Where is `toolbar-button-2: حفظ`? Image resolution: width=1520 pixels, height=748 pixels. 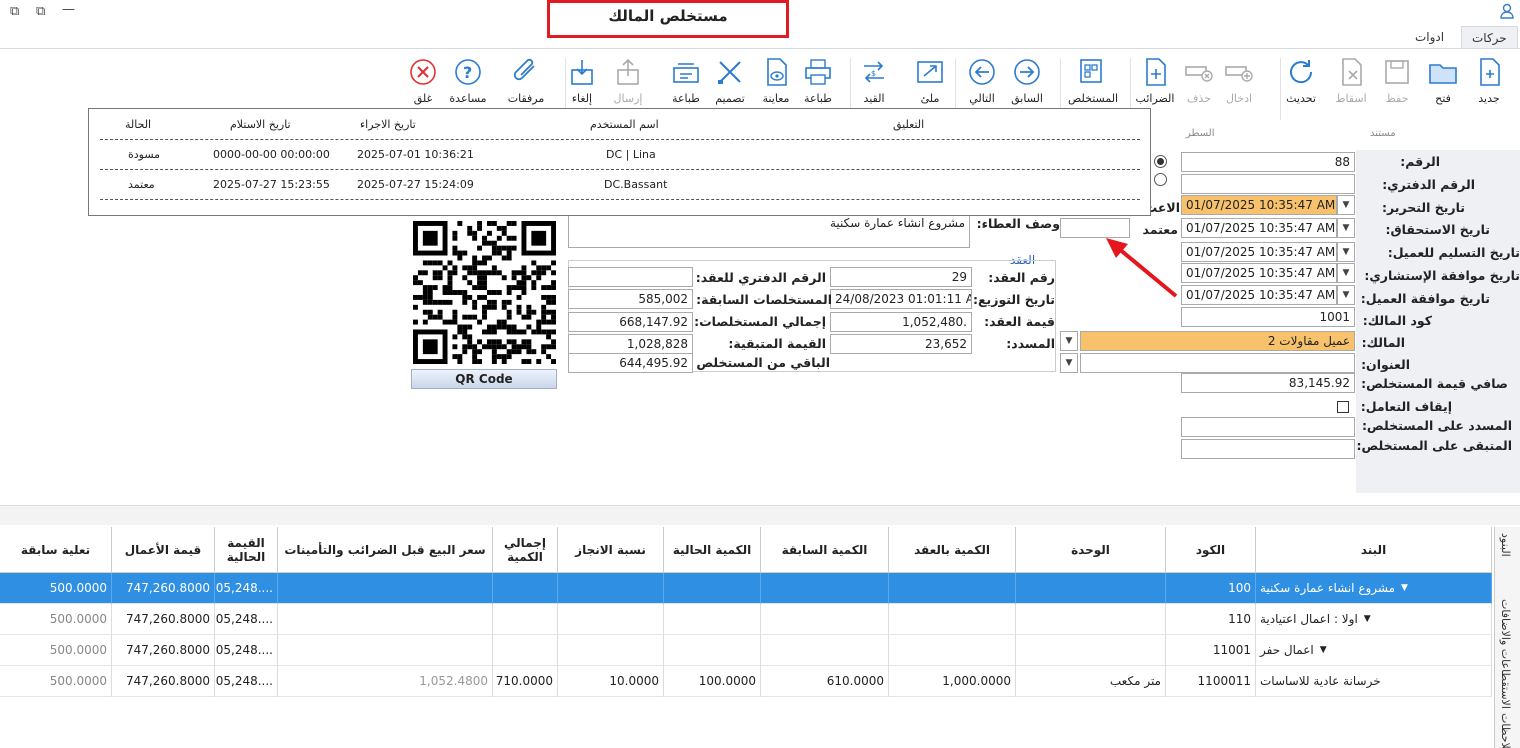 toolbar-button-2: حفظ is located at coordinates (1397, 80).